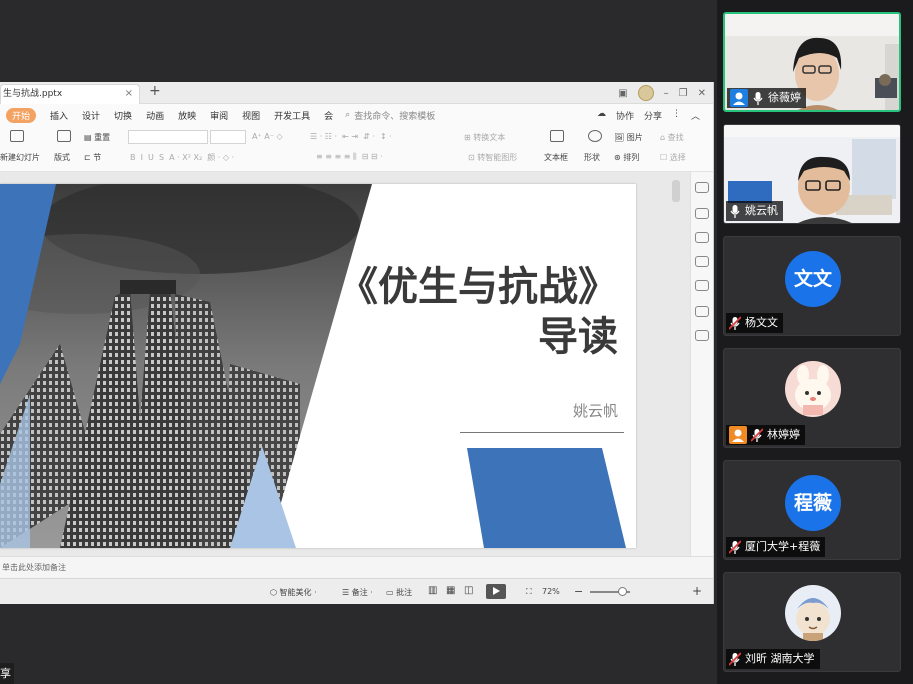 Image resolution: width=913 pixels, height=684 pixels. I want to click on zoom-in-button: +, so click(697, 591).